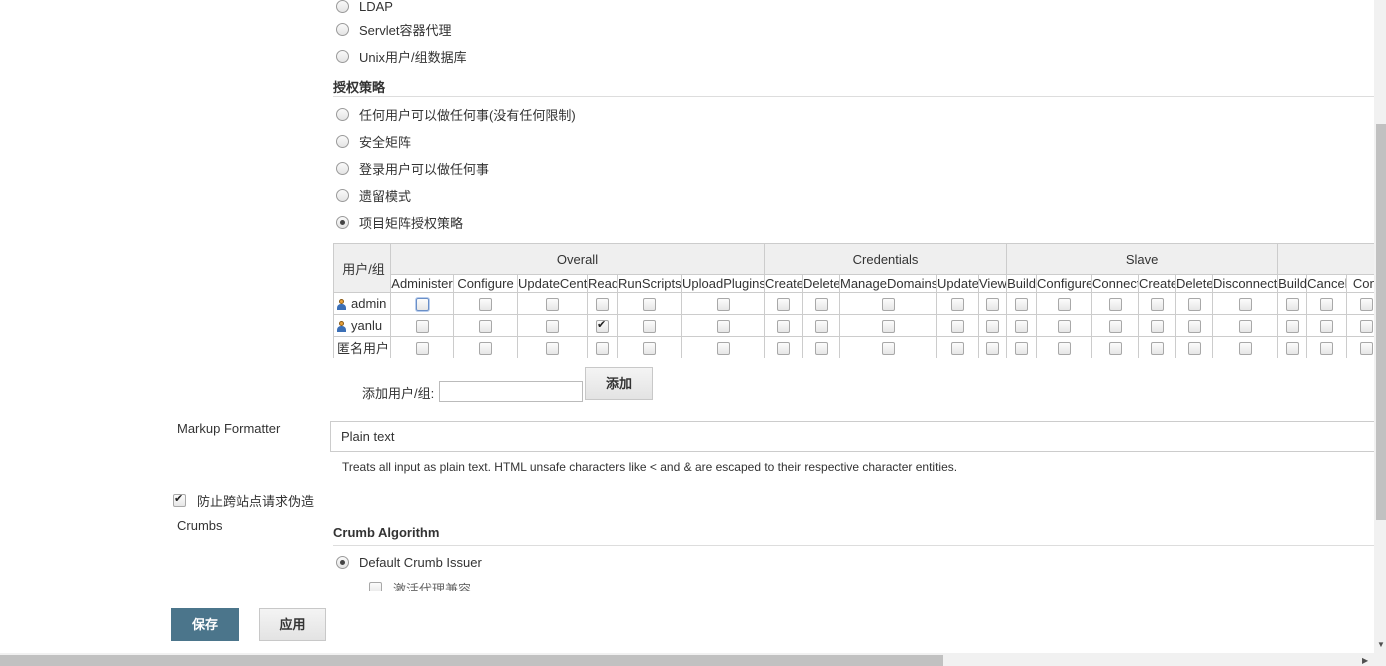 This screenshot has width=1386, height=666. I want to click on authorization-option: 登录用户可以做任何事, so click(412, 168).